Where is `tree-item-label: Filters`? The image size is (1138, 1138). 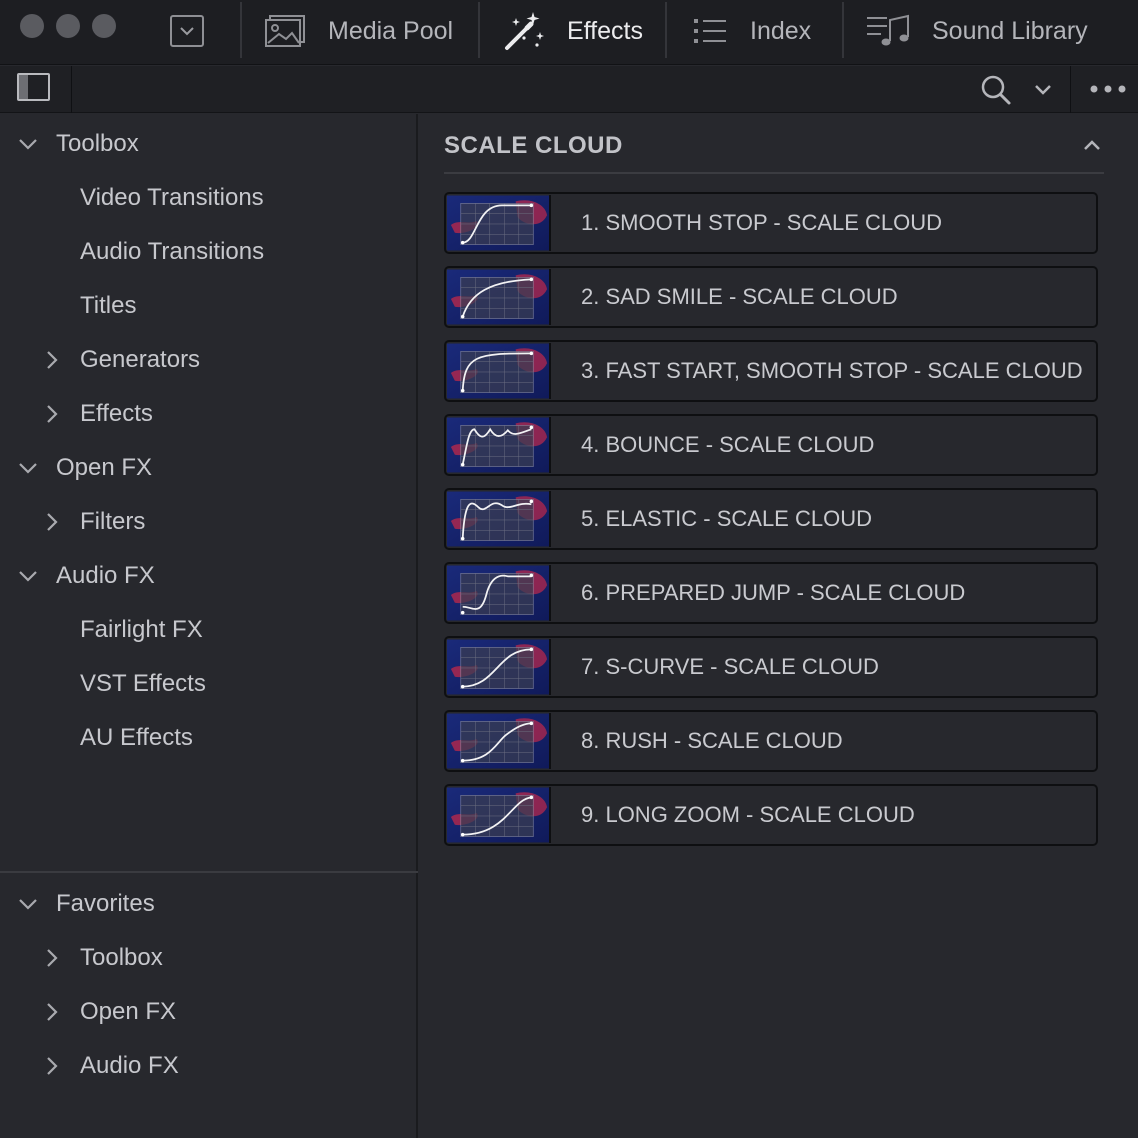 tree-item-label: Filters is located at coordinates (113, 521).